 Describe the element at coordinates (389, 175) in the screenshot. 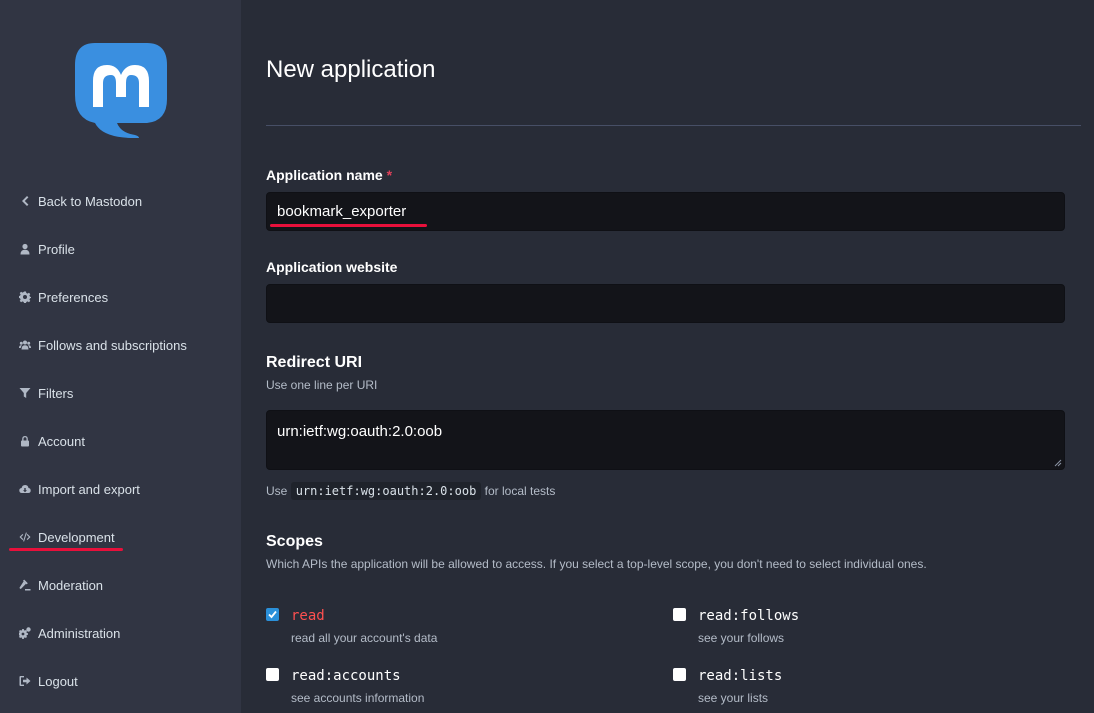

I see `required-mark: *` at that location.